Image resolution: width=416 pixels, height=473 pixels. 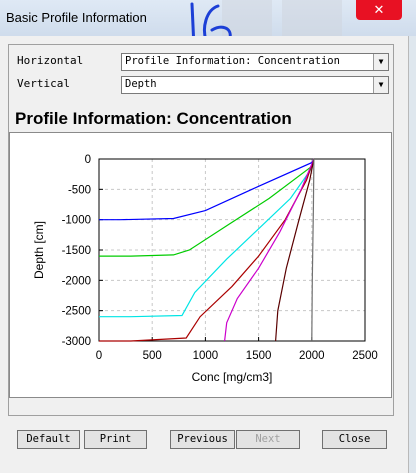 I want to click on y-tick-label: 0, so click(x=88, y=160).